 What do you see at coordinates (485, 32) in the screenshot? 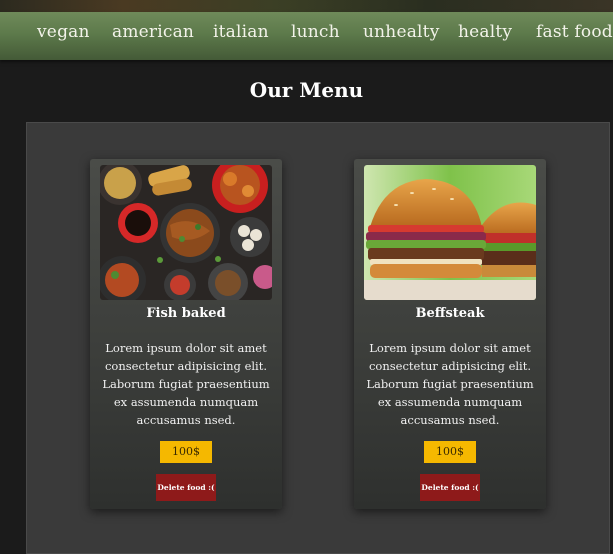
I see `nav-item-healty: healty` at bounding box center [485, 32].